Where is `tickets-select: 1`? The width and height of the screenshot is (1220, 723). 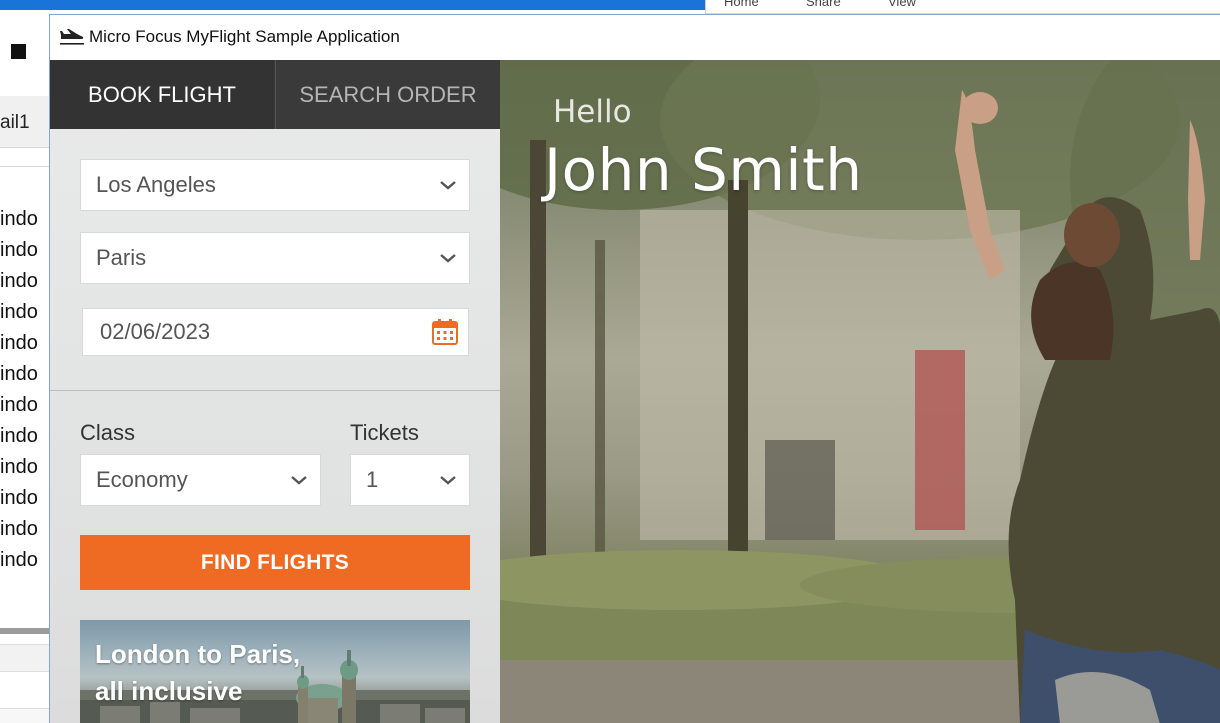
tickets-select: 1 is located at coordinates (410, 480).